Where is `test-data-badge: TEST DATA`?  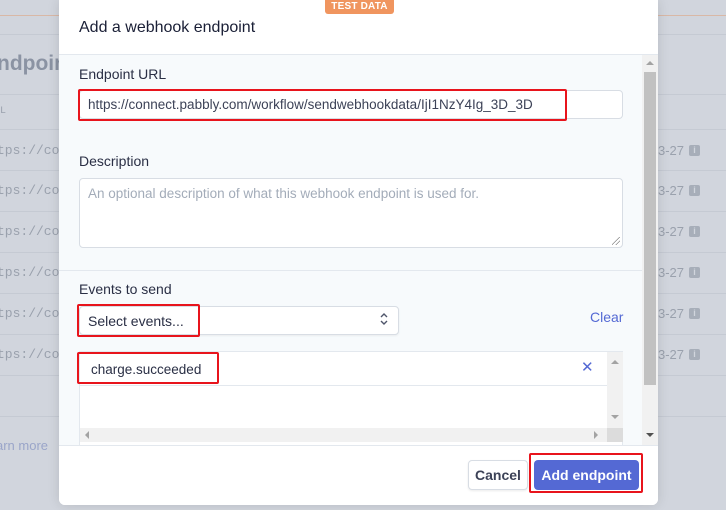 test-data-badge: TEST DATA is located at coordinates (359, 7).